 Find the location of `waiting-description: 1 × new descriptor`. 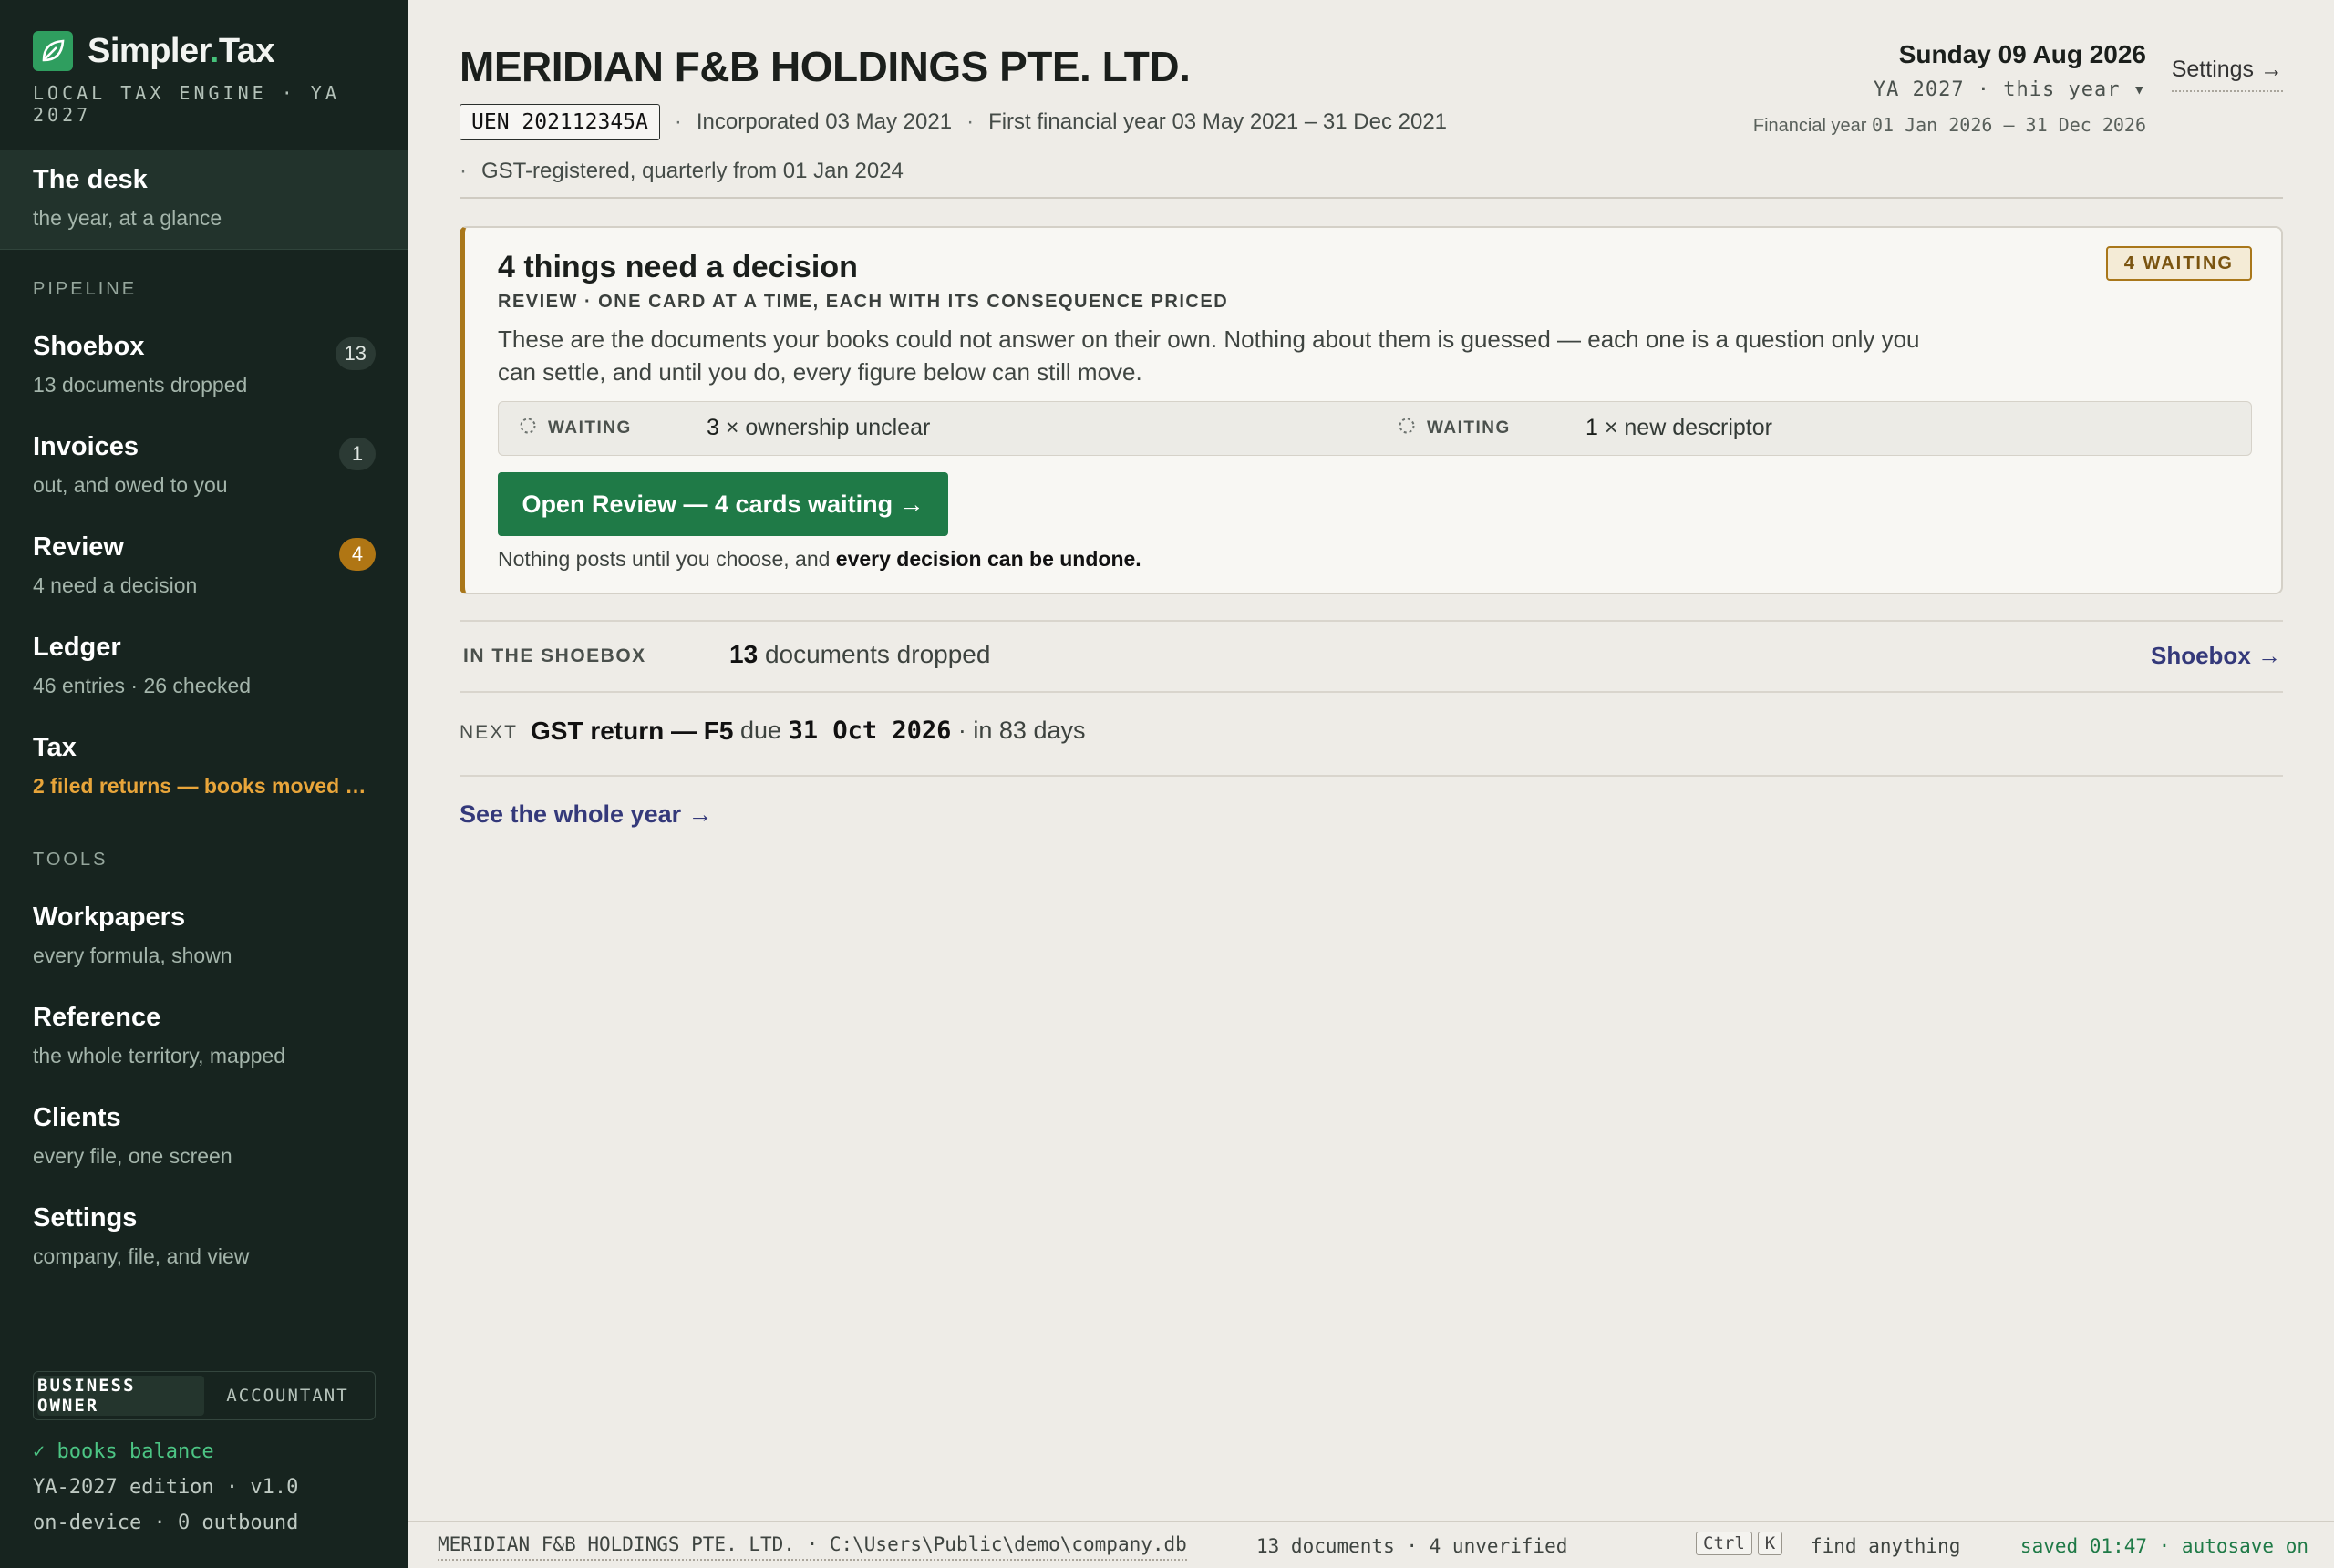

waiting-description: 1 × new descriptor is located at coordinates (1679, 428).